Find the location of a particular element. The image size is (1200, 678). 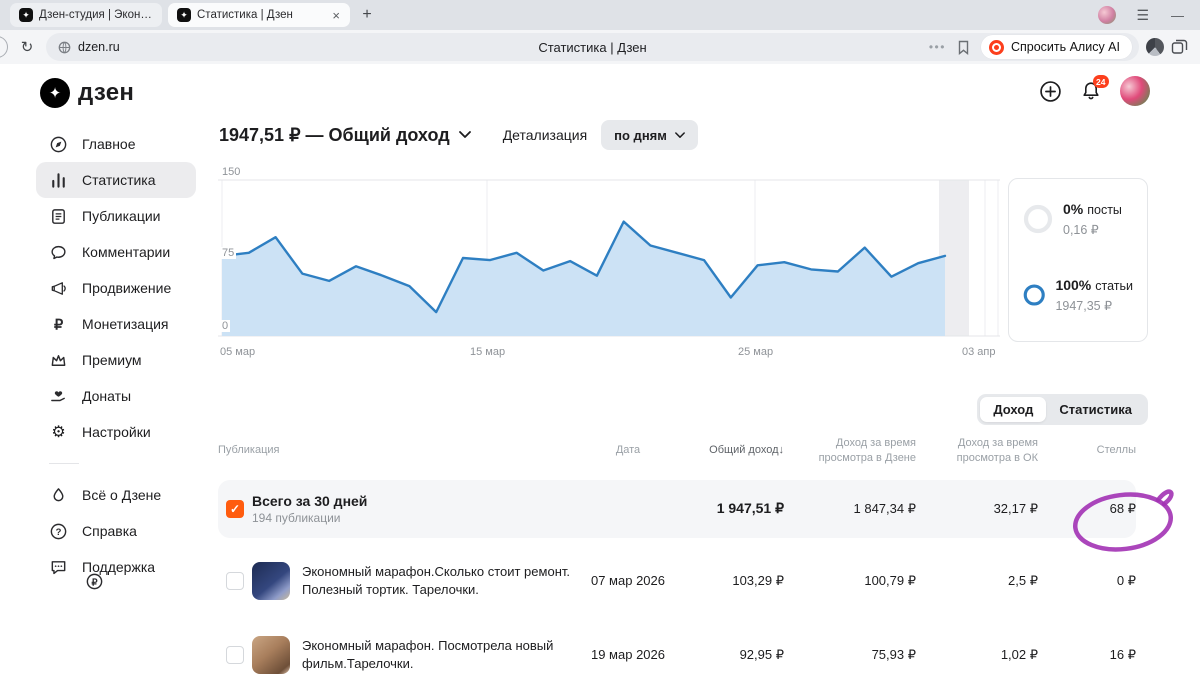

summary-title: Всего за 30 дней is located at coordinates (310, 500).